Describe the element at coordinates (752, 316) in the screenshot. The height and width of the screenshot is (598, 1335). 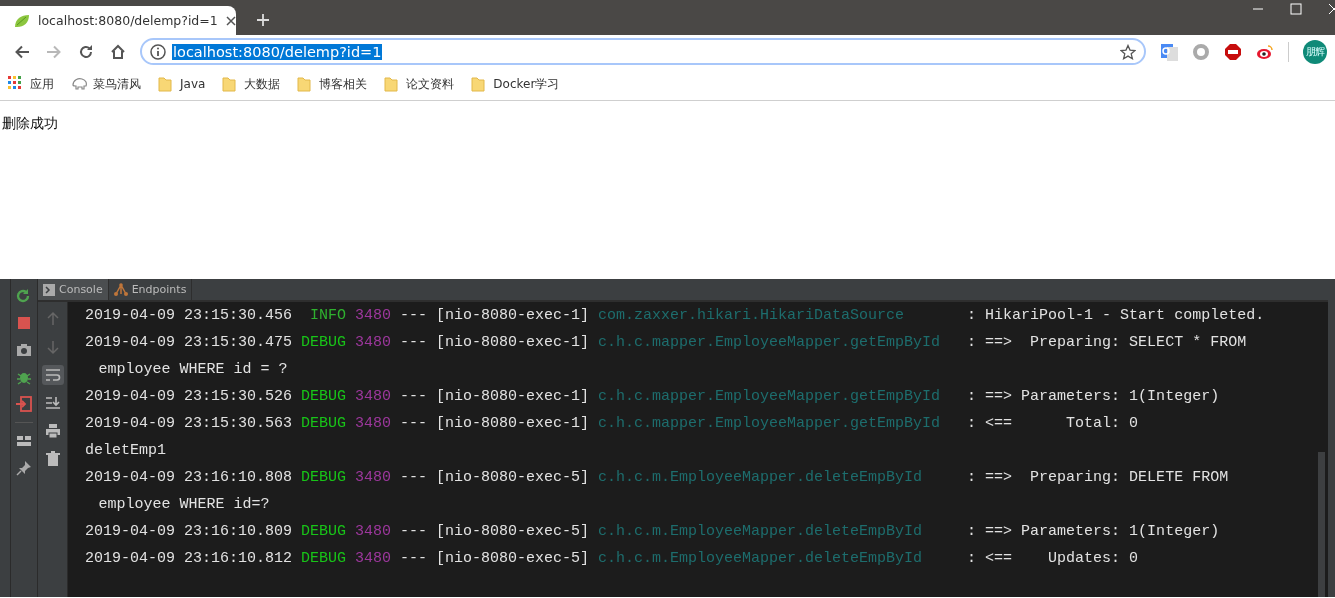
I see `logger-name: com.zaxxer.hikari.HikariDataSource` at that location.